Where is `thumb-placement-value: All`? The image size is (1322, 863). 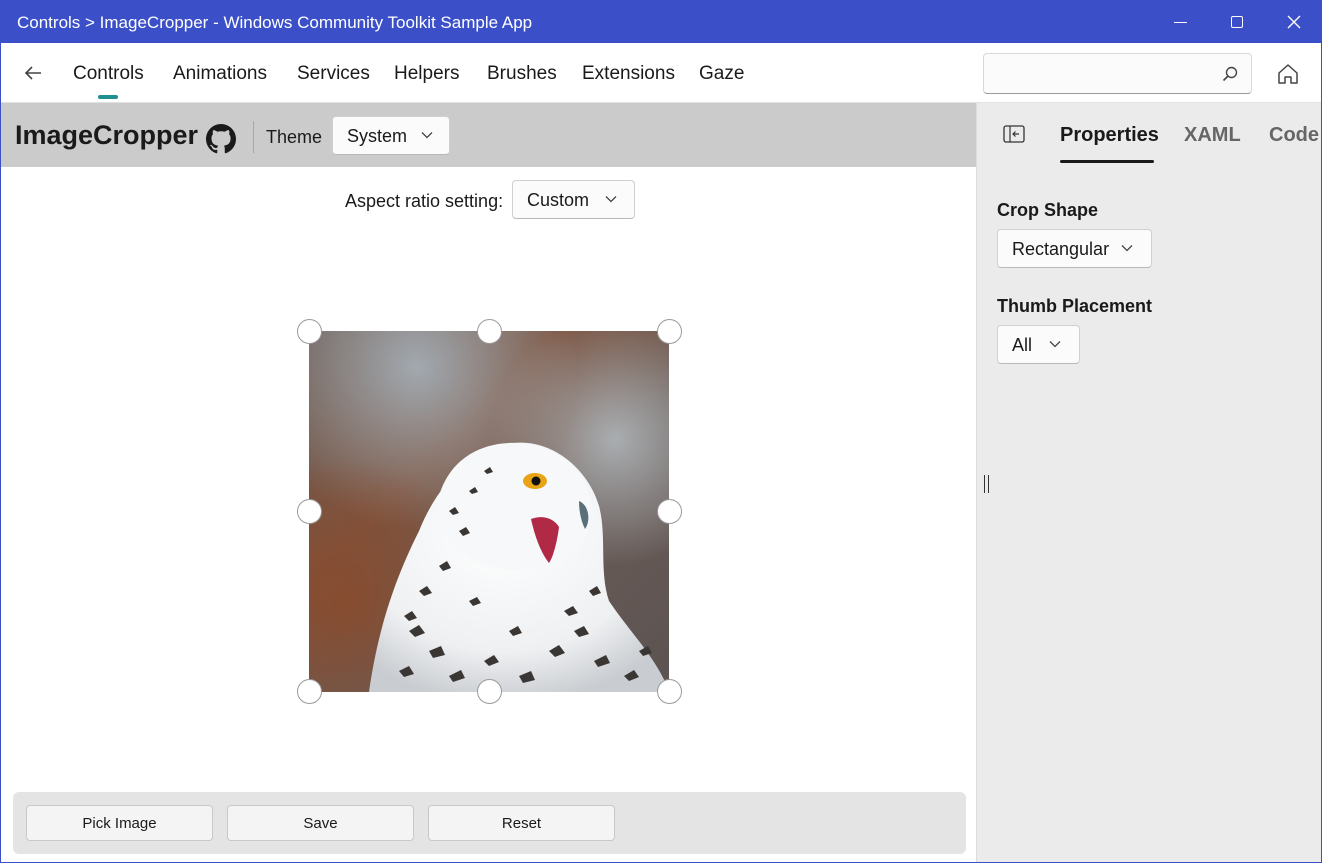
thumb-placement-value: All is located at coordinates (1022, 345).